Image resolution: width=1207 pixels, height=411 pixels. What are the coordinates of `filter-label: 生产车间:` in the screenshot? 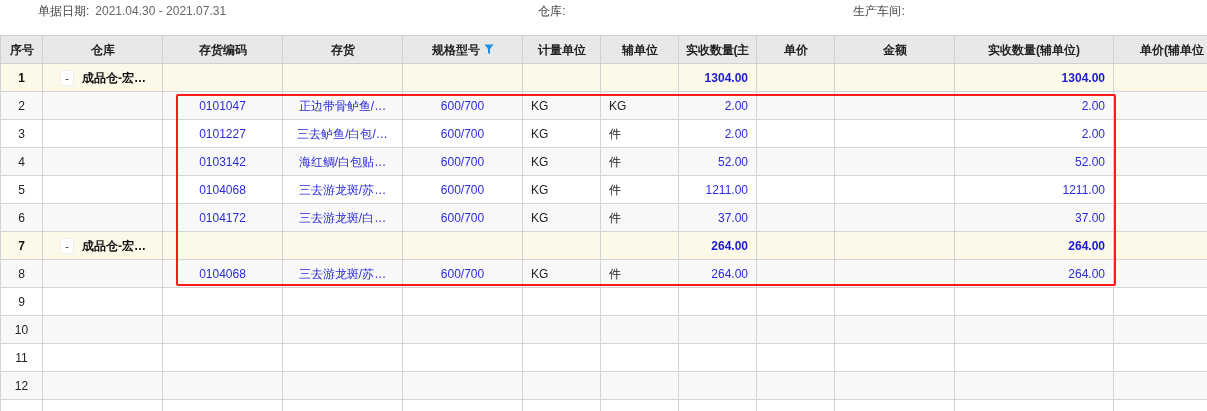 It's located at (879, 11).